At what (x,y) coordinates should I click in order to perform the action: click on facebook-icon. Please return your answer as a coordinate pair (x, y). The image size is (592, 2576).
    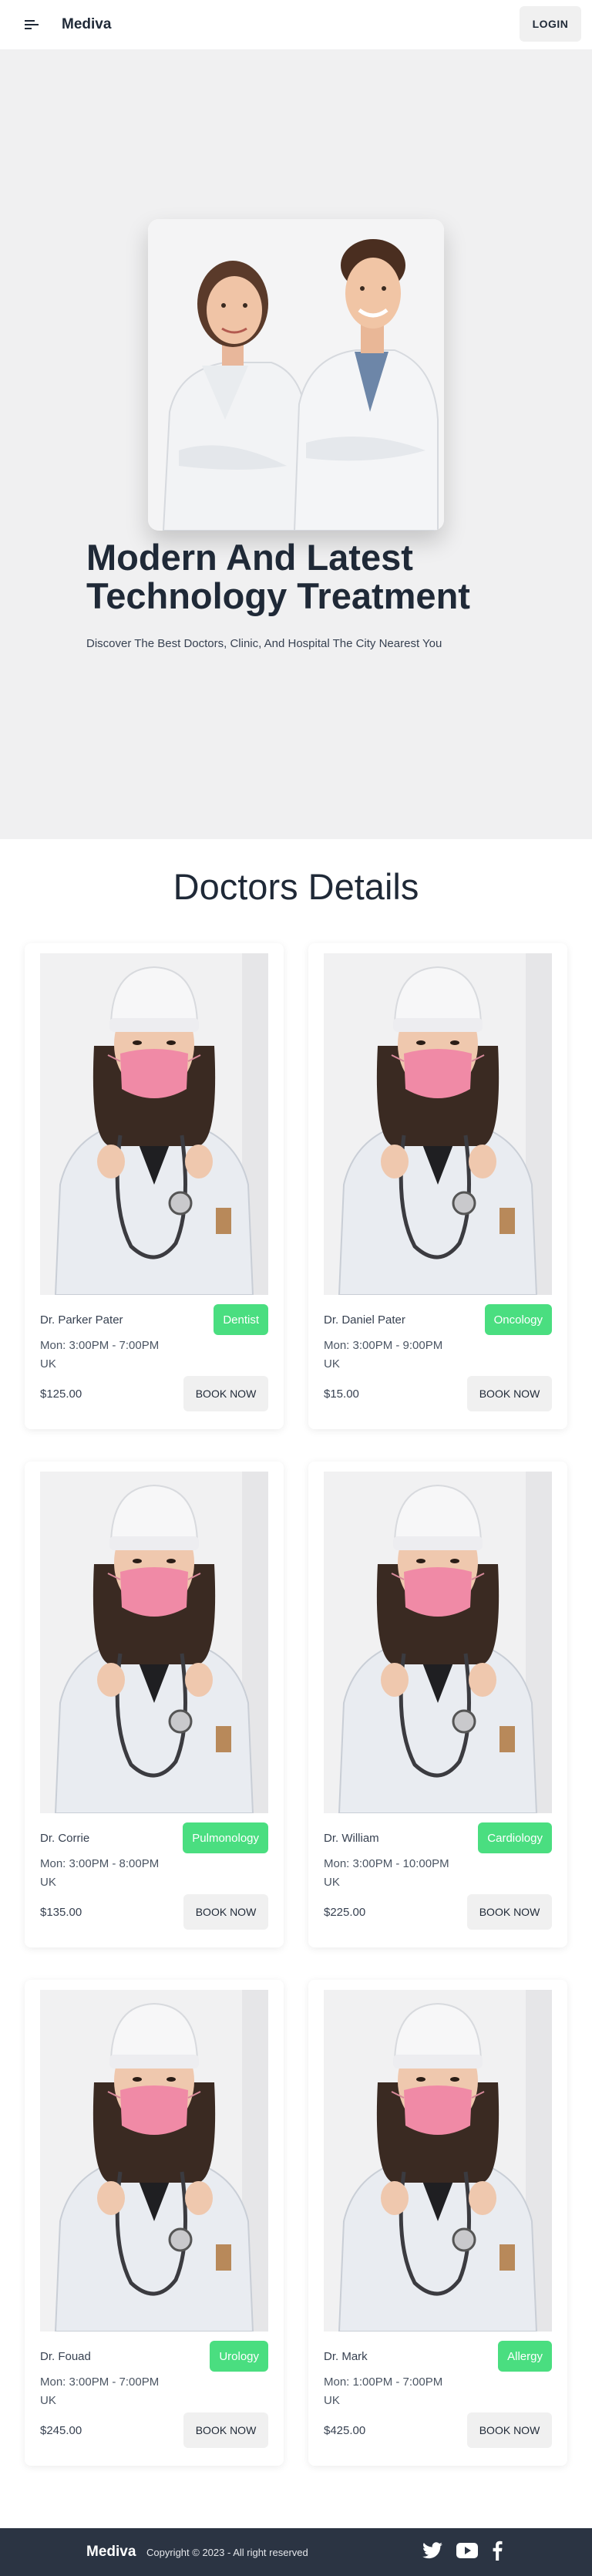
    Looking at the image, I should click on (498, 2552).